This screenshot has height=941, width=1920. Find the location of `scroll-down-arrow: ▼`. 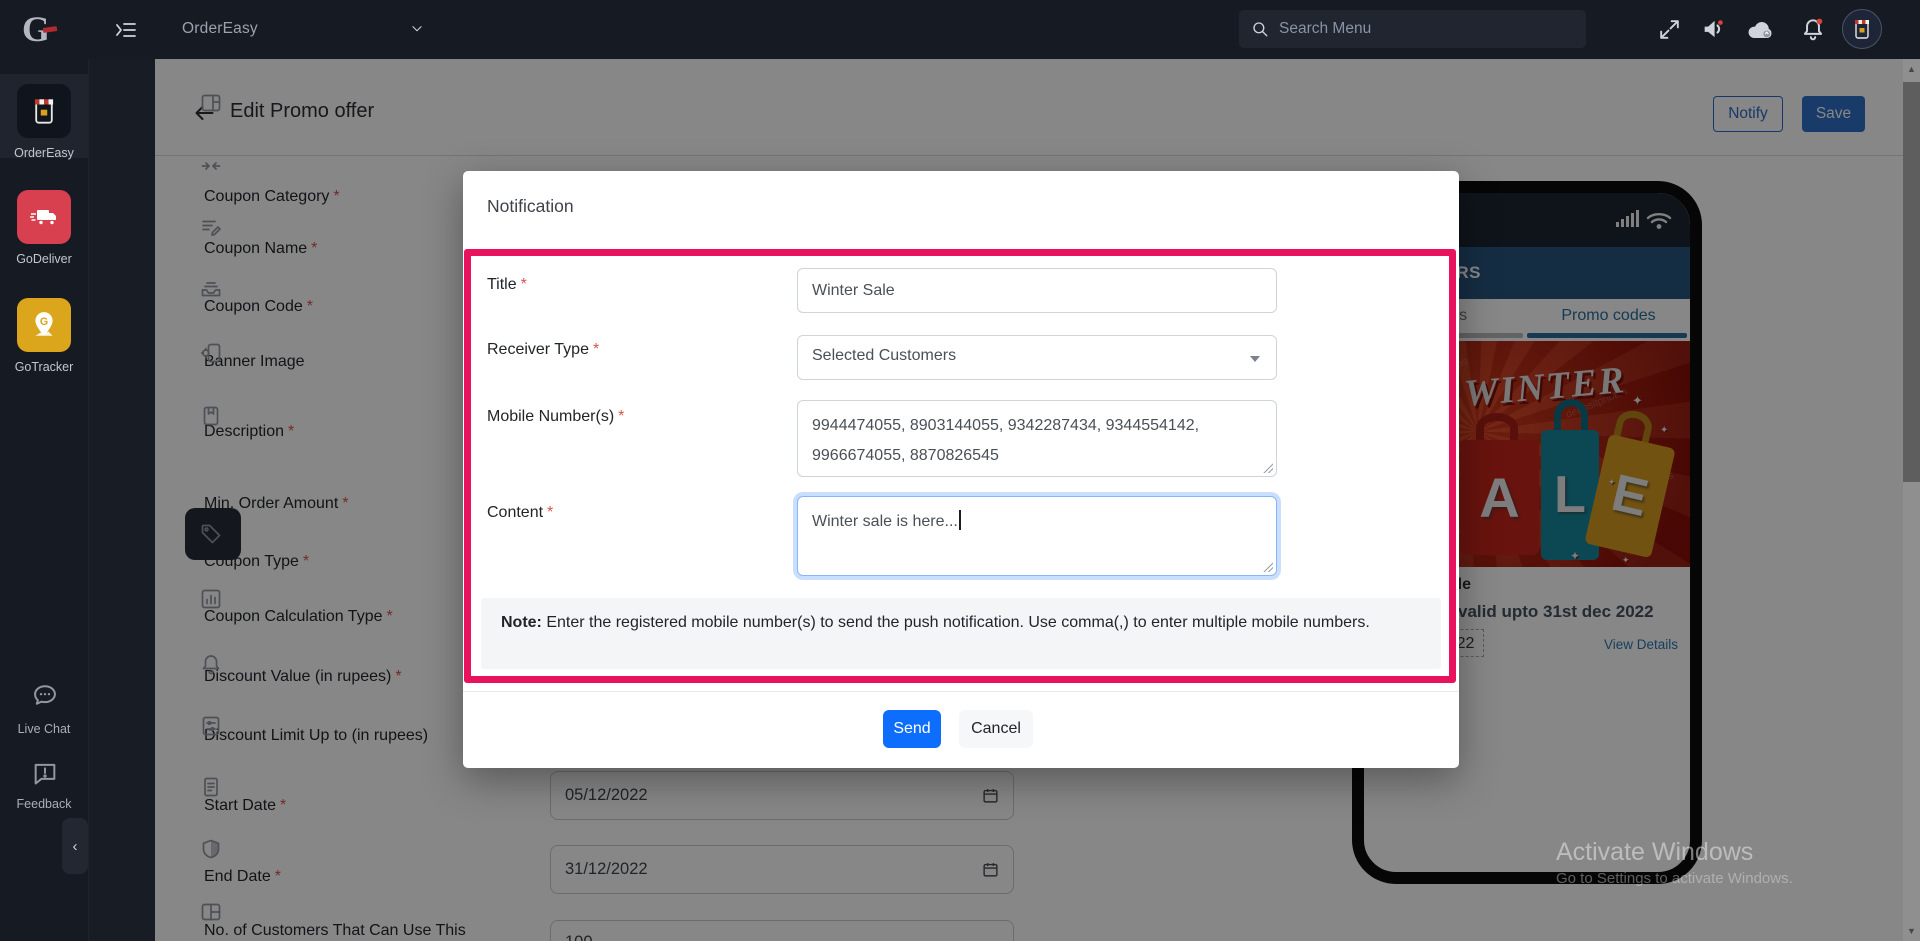

scroll-down-arrow: ▼ is located at coordinates (1911, 931).